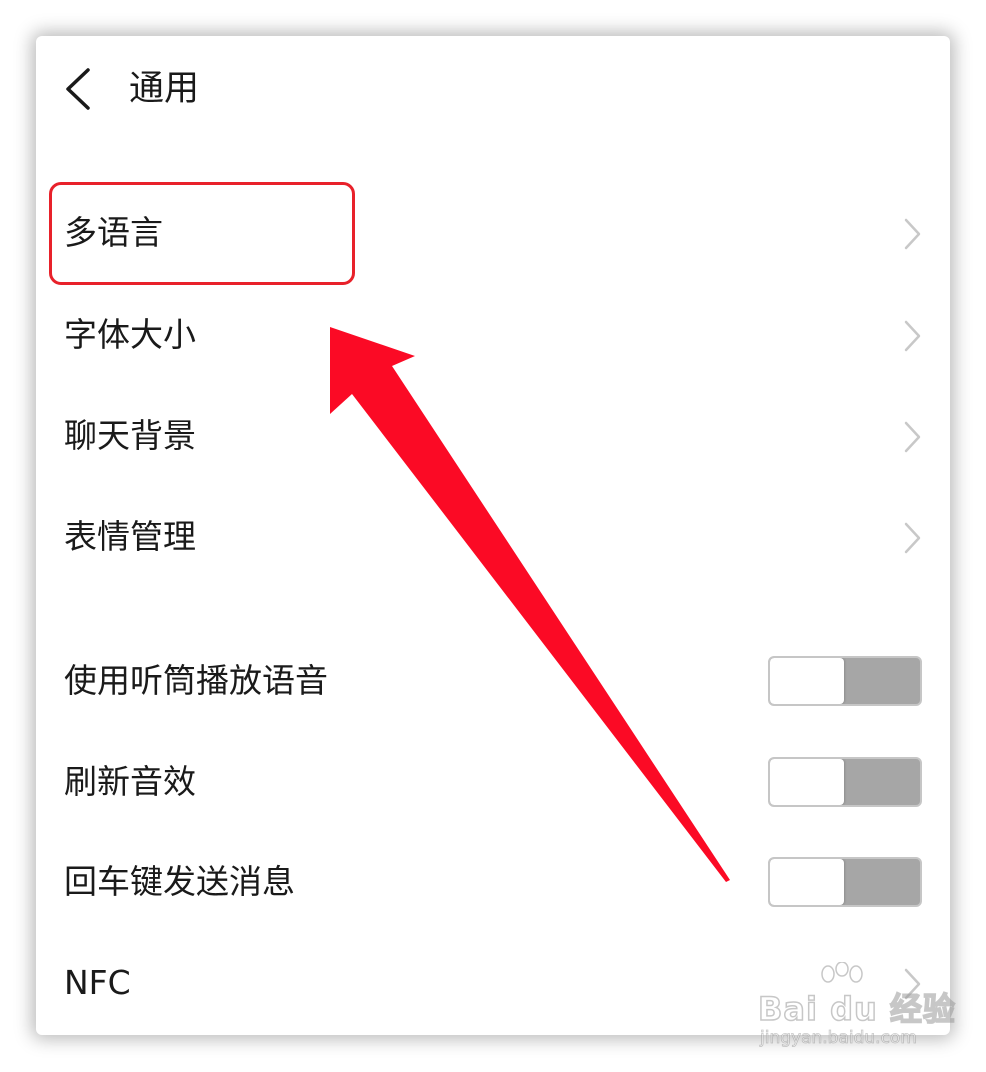  Describe the element at coordinates (845, 782) in the screenshot. I see `refresh-sound-toggle` at that location.